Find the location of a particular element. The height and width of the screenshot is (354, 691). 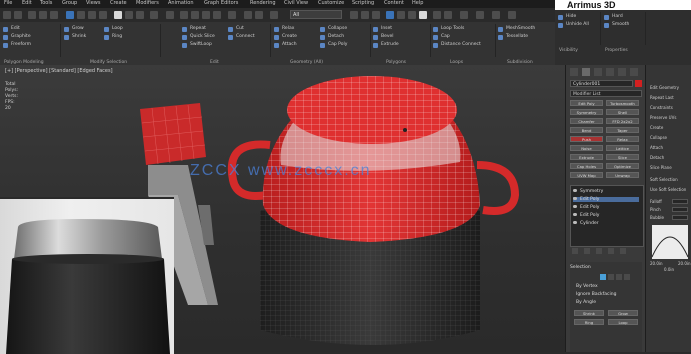

modifier-button: Bend is located at coordinates (586, 130).